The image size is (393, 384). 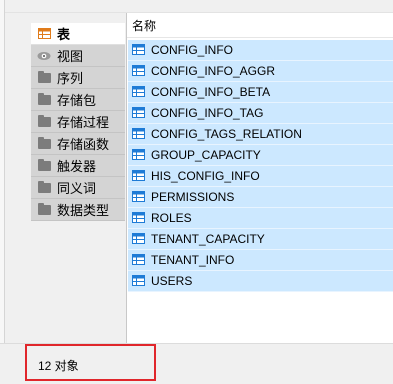 I want to click on table-row: CONFIG_TAGS_RELATION, so click(x=260, y=134).